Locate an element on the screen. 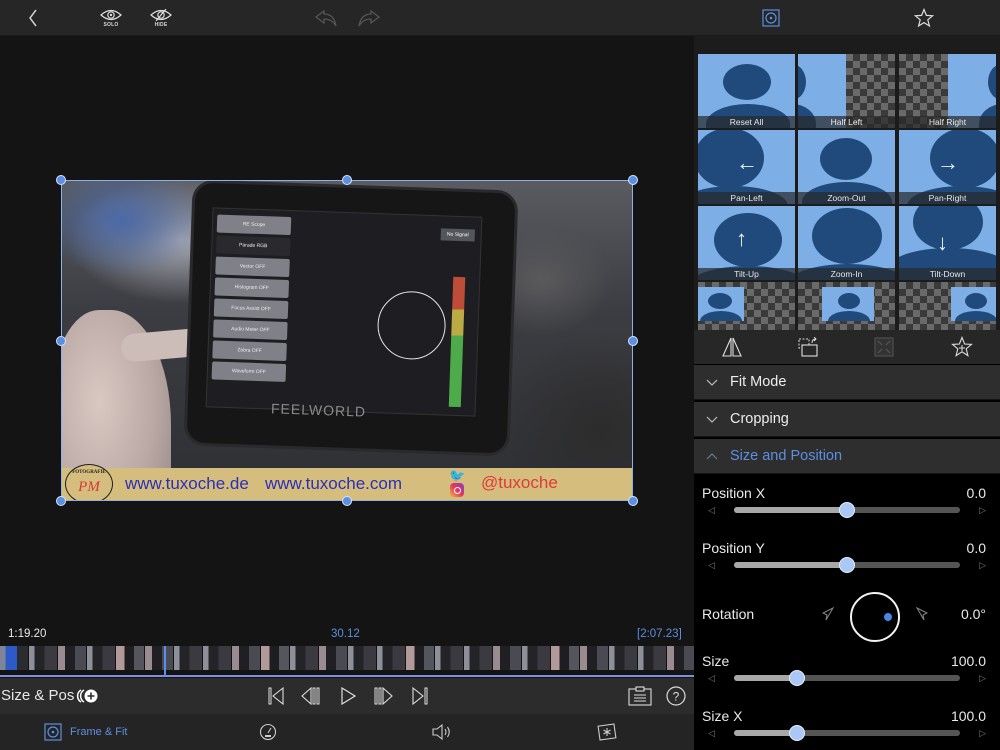 This screenshot has width=1000, height=750. no-signal-badge: No Signal is located at coordinates (457, 235).